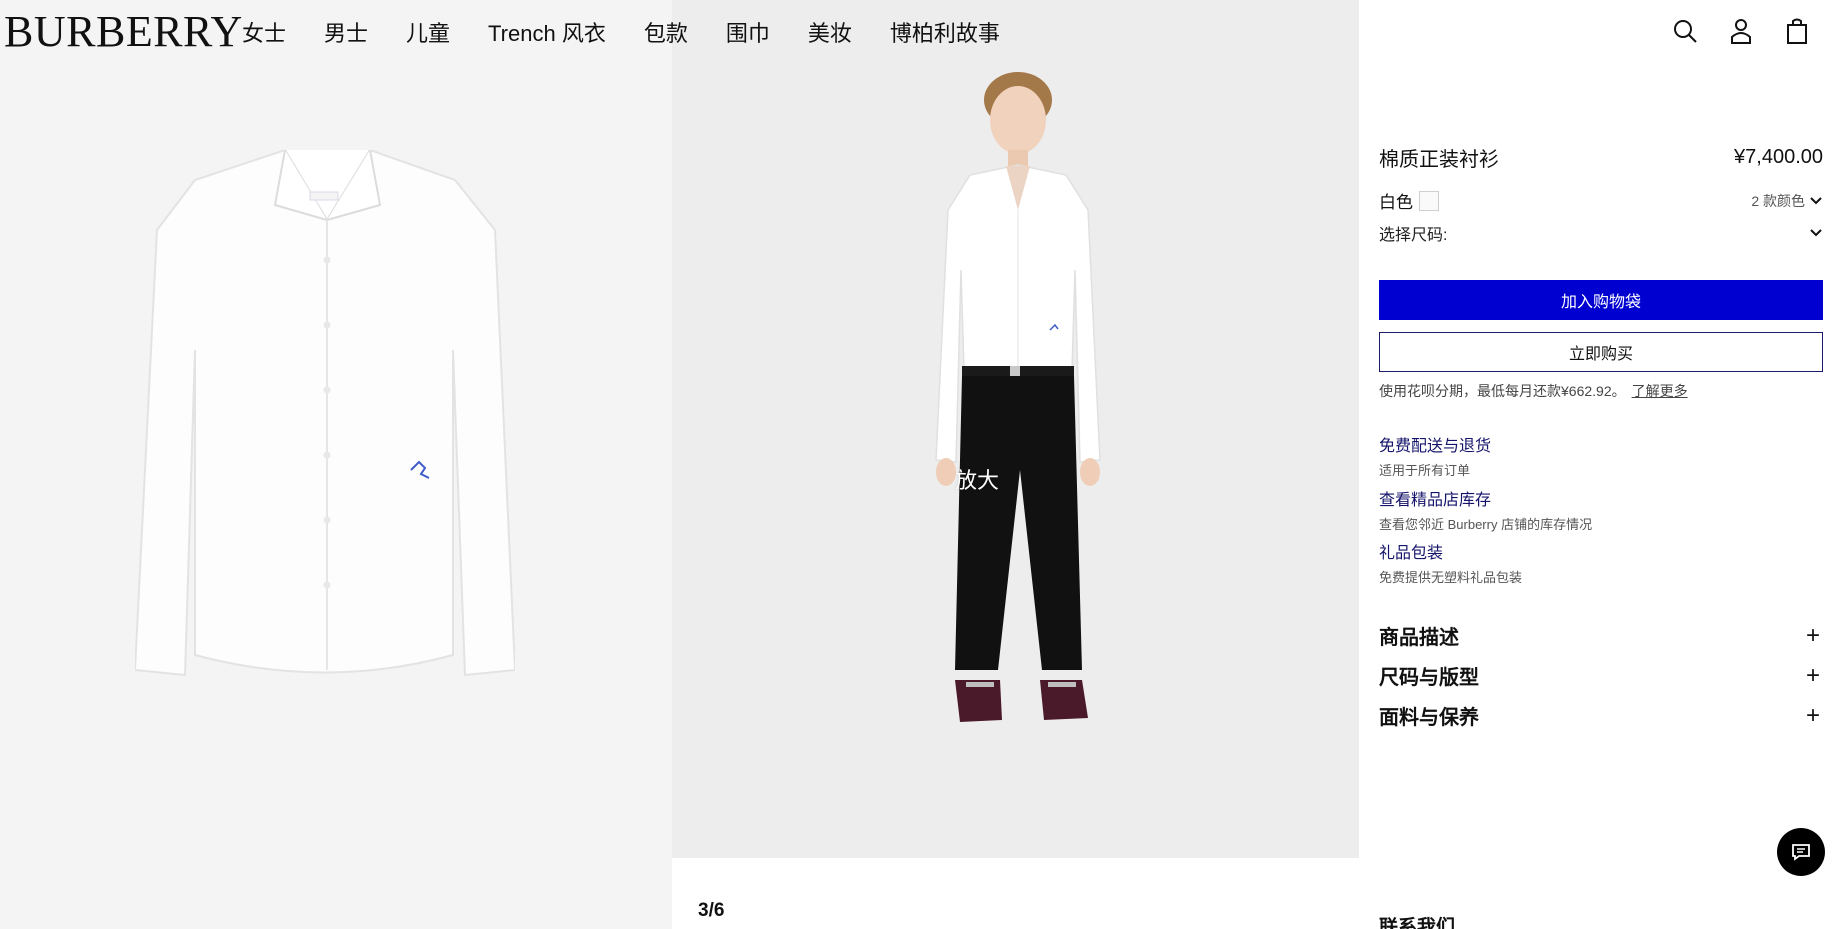 Image resolution: width=1837 pixels, height=929 pixels. I want to click on chat-button, so click(1801, 852).